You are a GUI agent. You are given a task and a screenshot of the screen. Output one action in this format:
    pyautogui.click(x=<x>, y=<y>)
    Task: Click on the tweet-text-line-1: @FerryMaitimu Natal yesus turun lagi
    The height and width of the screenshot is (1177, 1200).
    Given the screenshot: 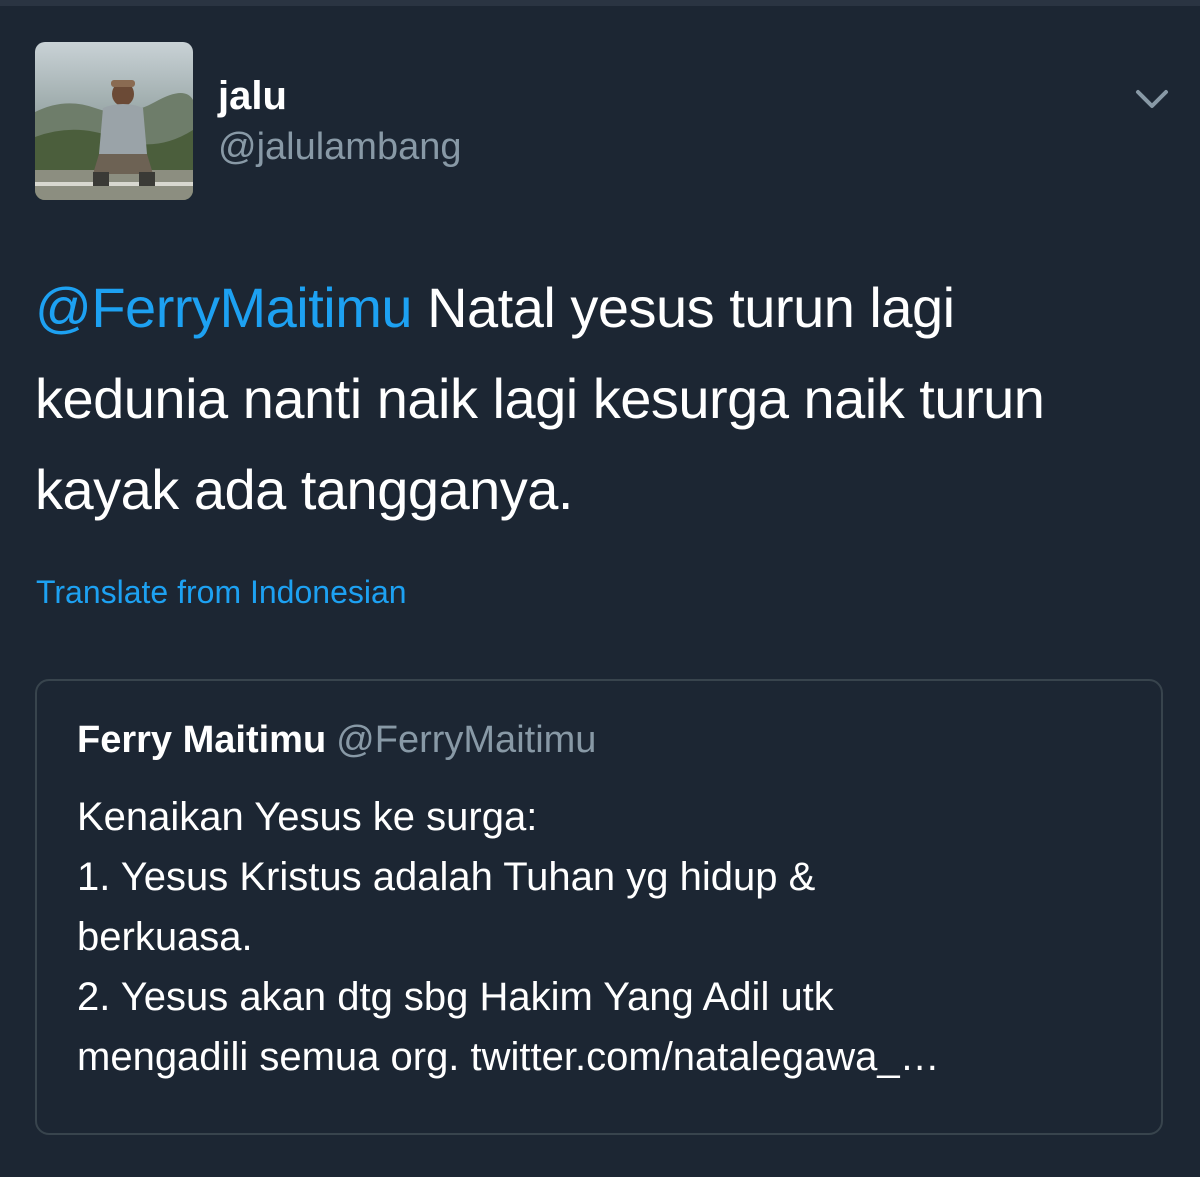 What is the action you would take?
    pyautogui.click(x=600, y=307)
    